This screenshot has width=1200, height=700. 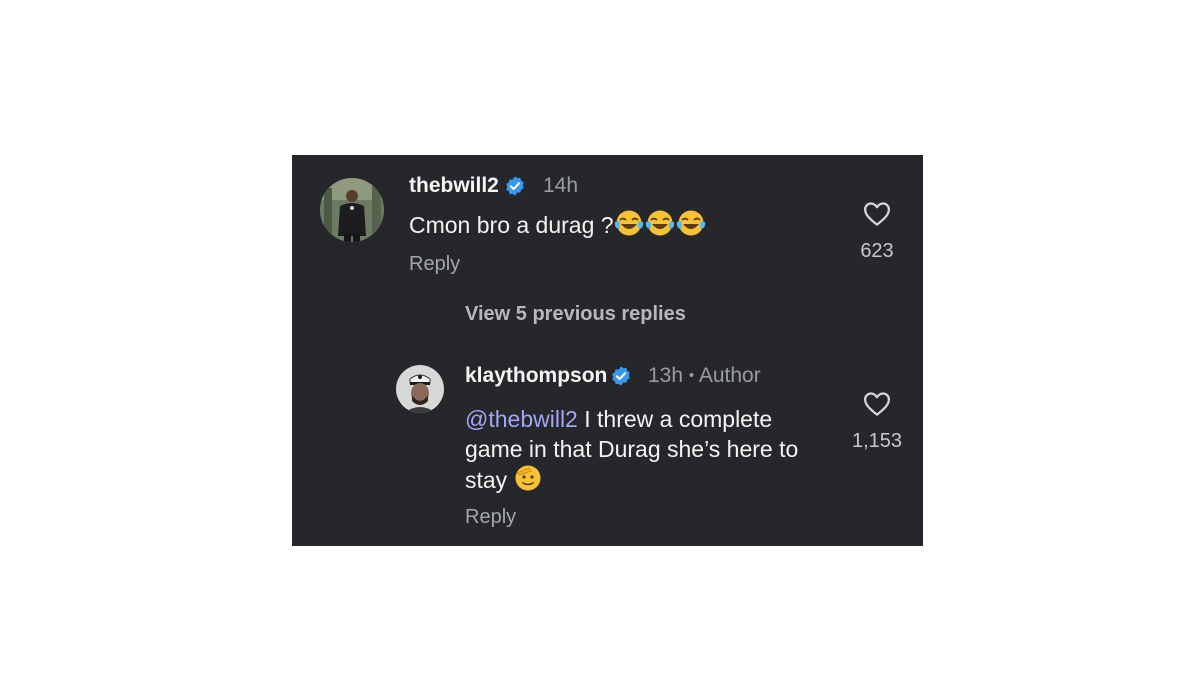 What do you see at coordinates (454, 186) in the screenshot?
I see `comment-username: thebwill2` at bounding box center [454, 186].